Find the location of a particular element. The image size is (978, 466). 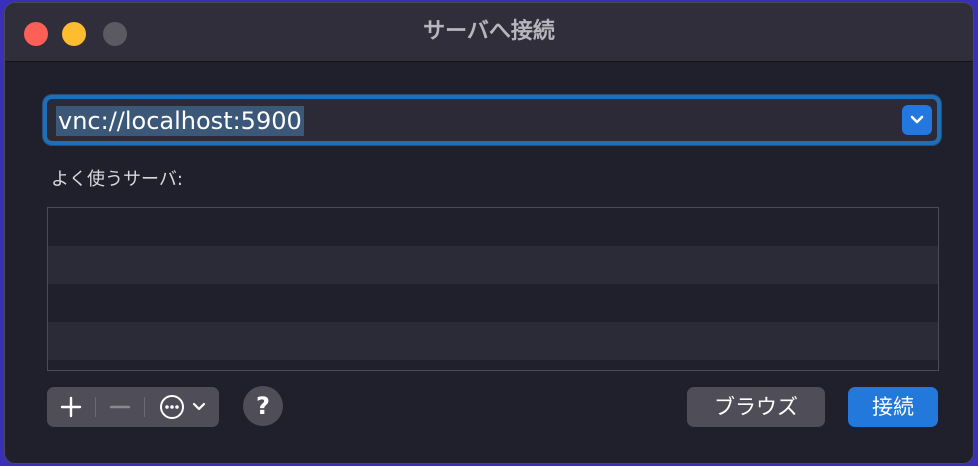

plus-icon is located at coordinates (71, 407).